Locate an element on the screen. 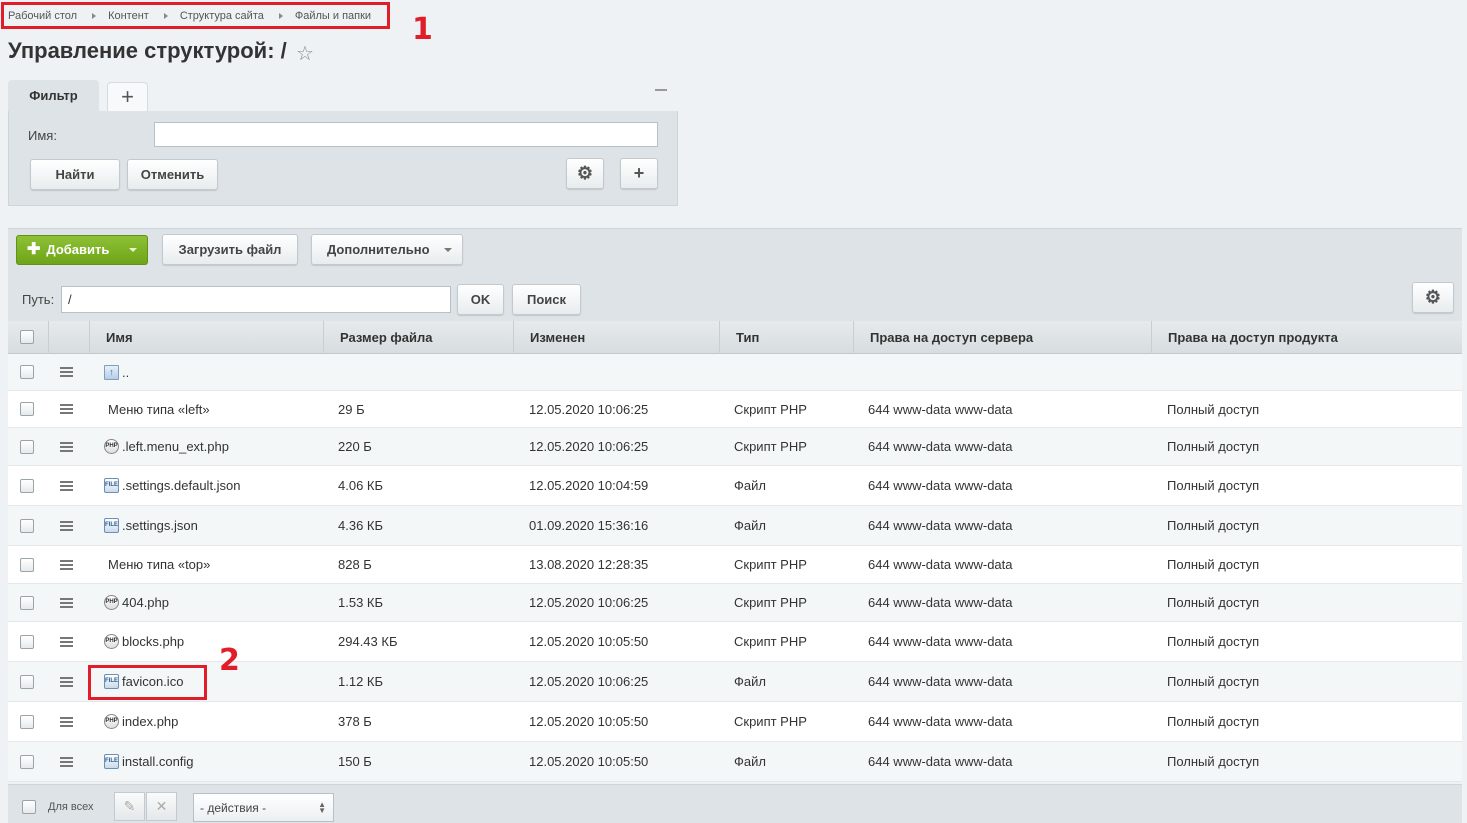 This screenshot has height=823, width=1467. ok-button: OK is located at coordinates (480, 299).